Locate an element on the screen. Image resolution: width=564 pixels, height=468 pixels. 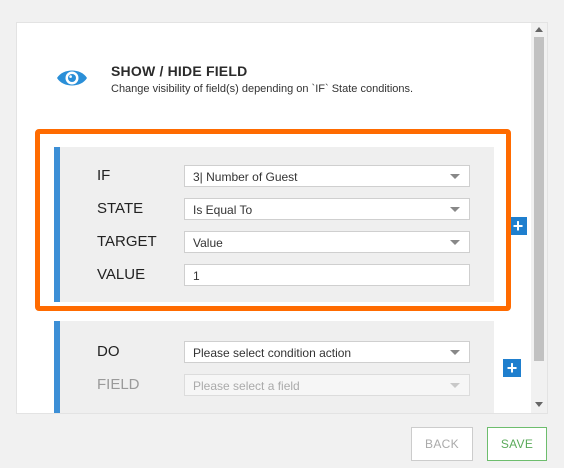
add-condition-button: + is located at coordinates (518, 226).